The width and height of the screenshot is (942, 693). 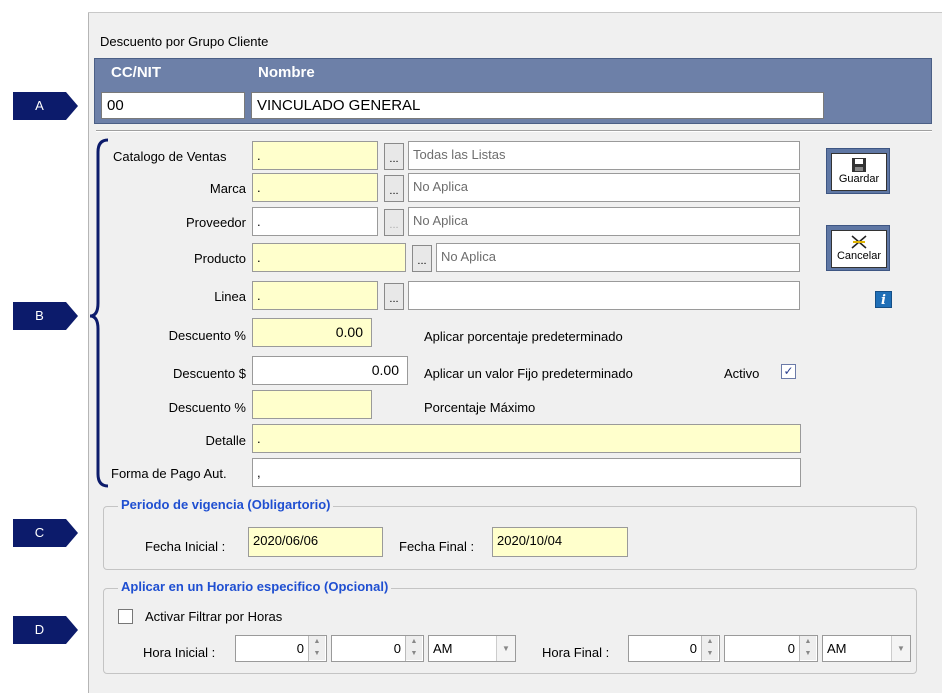 What do you see at coordinates (45, 630) in the screenshot?
I see `marker-d: D` at bounding box center [45, 630].